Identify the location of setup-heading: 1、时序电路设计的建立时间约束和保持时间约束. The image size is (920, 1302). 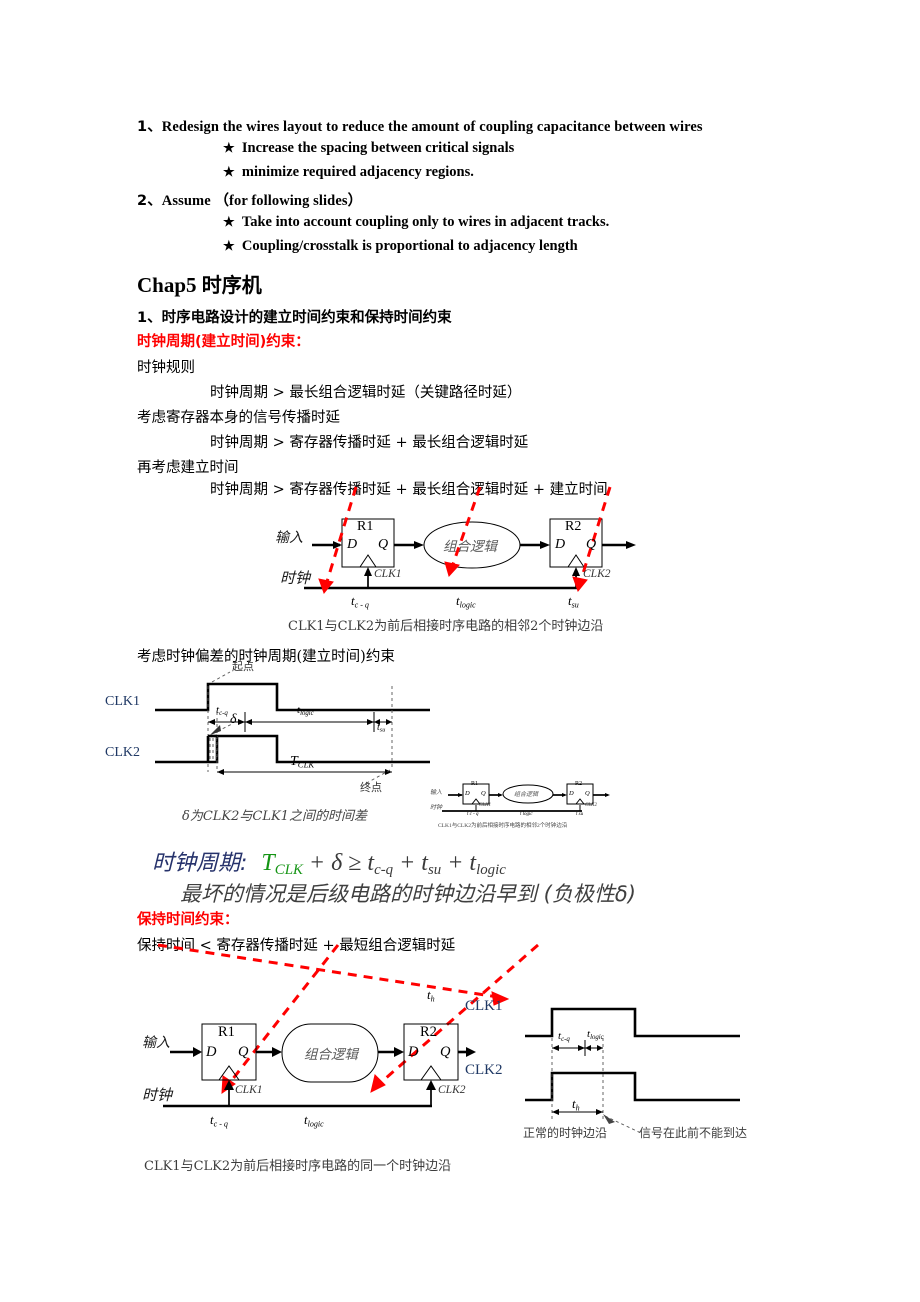
(294, 318).